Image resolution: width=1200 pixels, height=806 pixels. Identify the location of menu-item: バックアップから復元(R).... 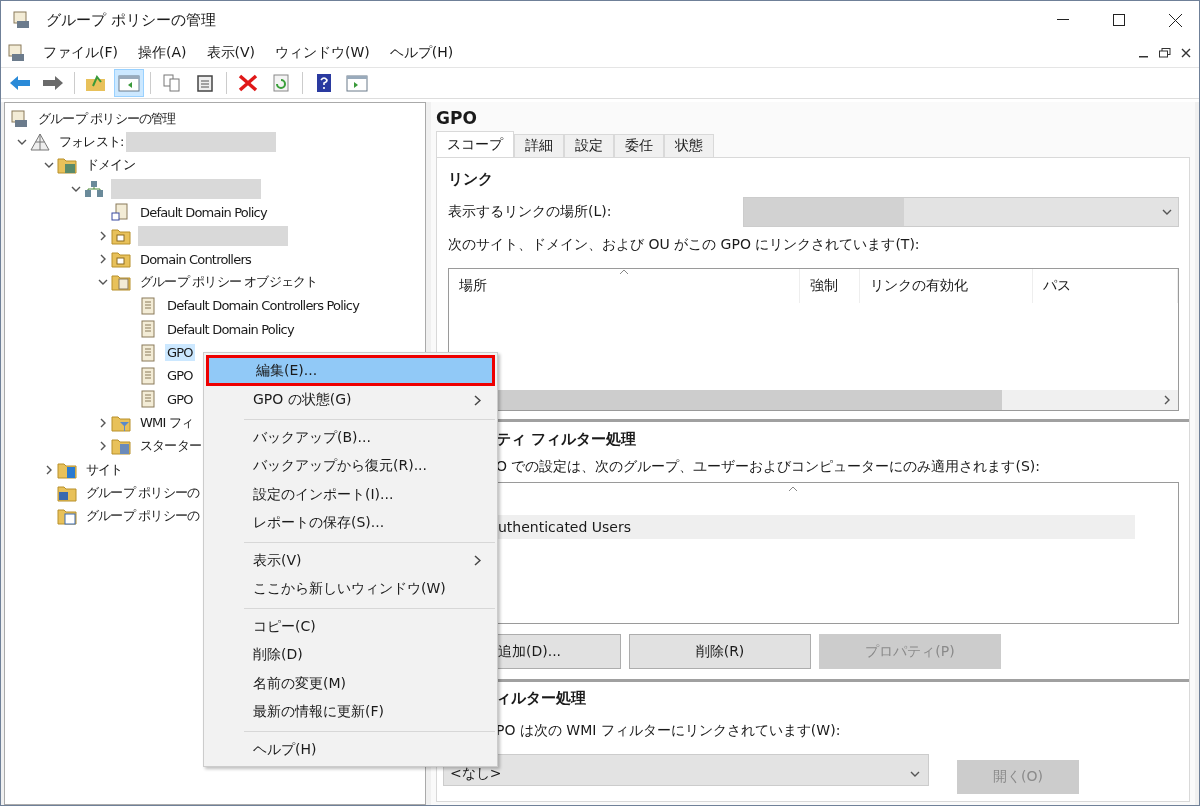
(350, 466).